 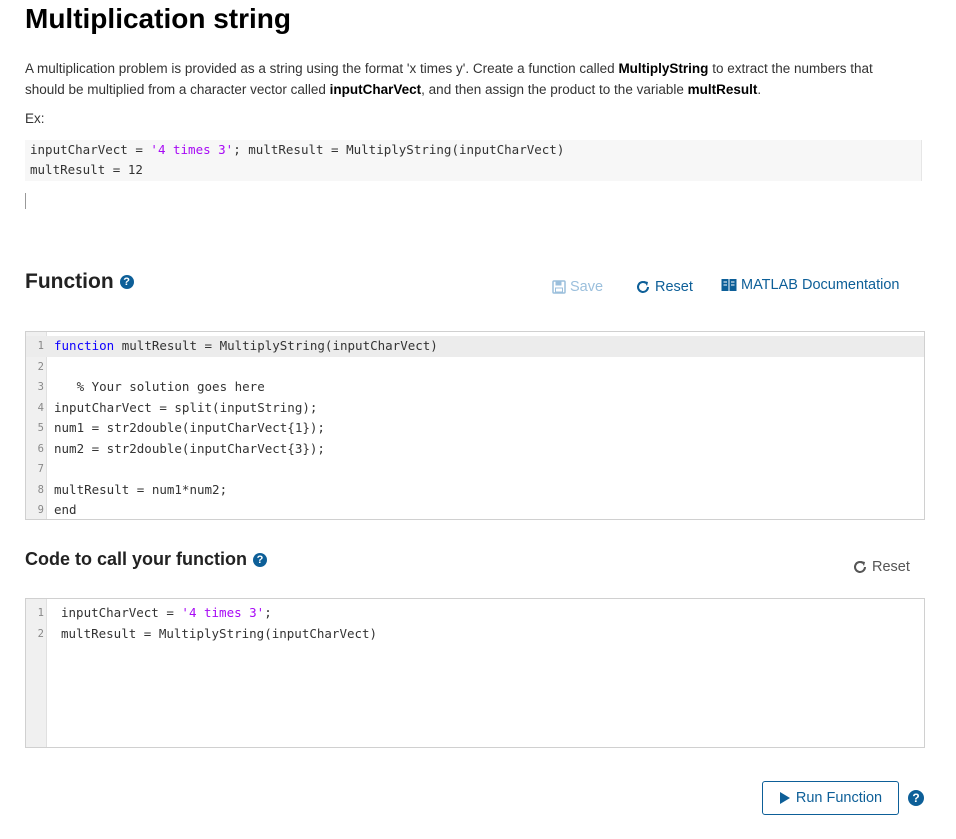 I want to click on run-function-button: Run Function, so click(x=830, y=798).